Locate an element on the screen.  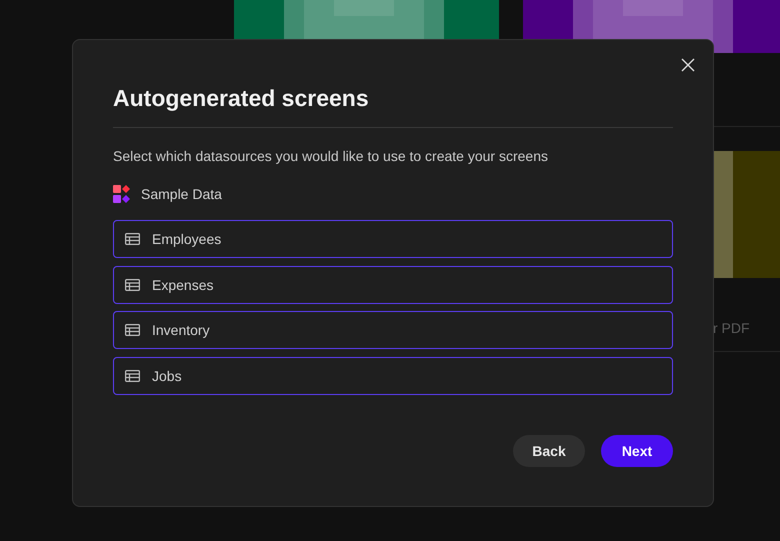
back-button: Back is located at coordinates (549, 450).